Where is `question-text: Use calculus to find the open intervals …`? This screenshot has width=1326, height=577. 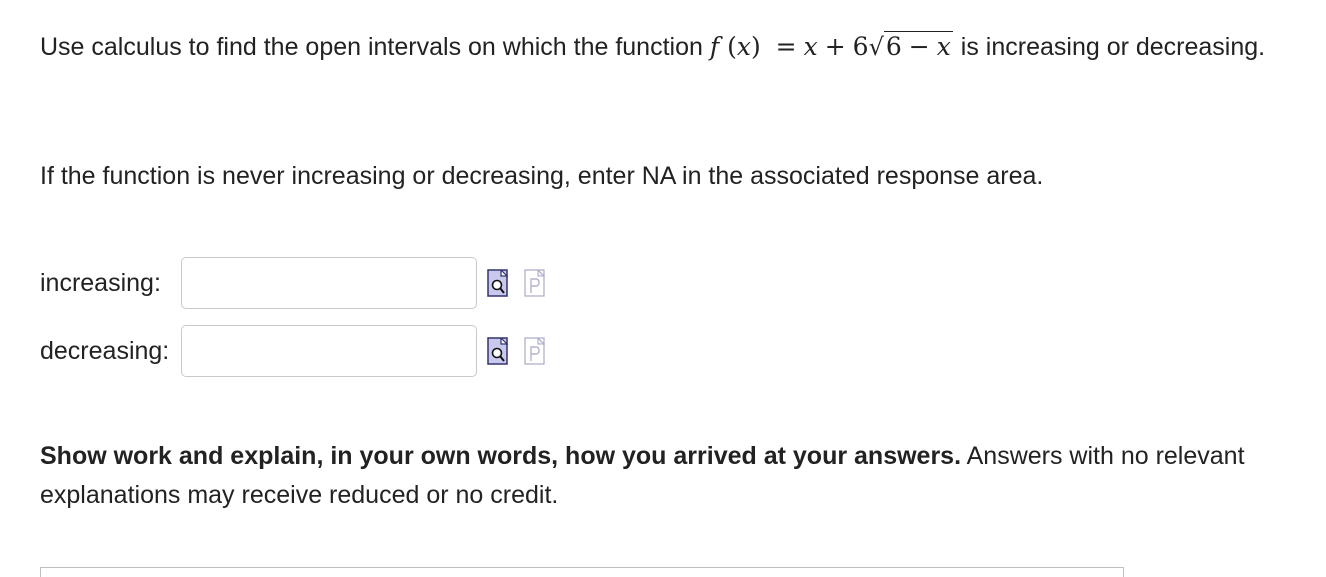 question-text: Use calculus to find the open intervals … is located at coordinates (665, 47).